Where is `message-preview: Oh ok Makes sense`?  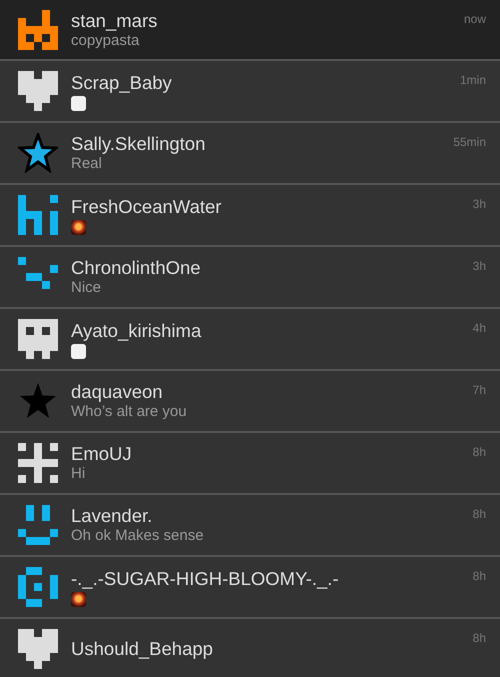 message-preview: Oh ok Makes sense is located at coordinates (138, 536).